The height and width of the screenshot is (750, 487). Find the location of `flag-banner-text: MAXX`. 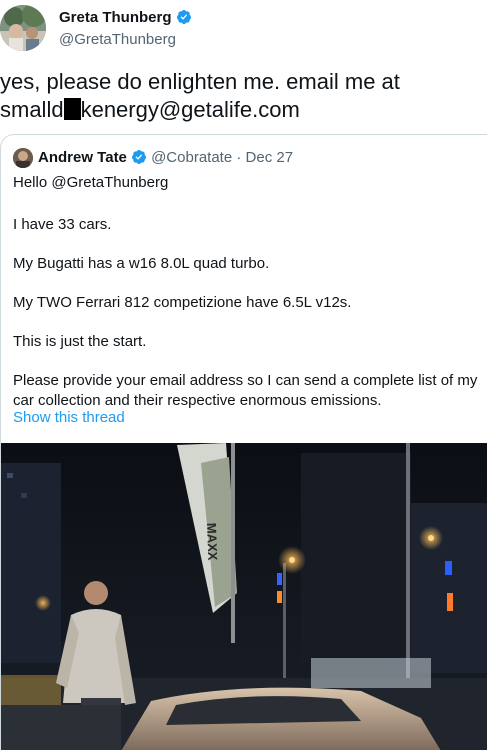

flag-banner-text: MAXX is located at coordinates (212, 542).